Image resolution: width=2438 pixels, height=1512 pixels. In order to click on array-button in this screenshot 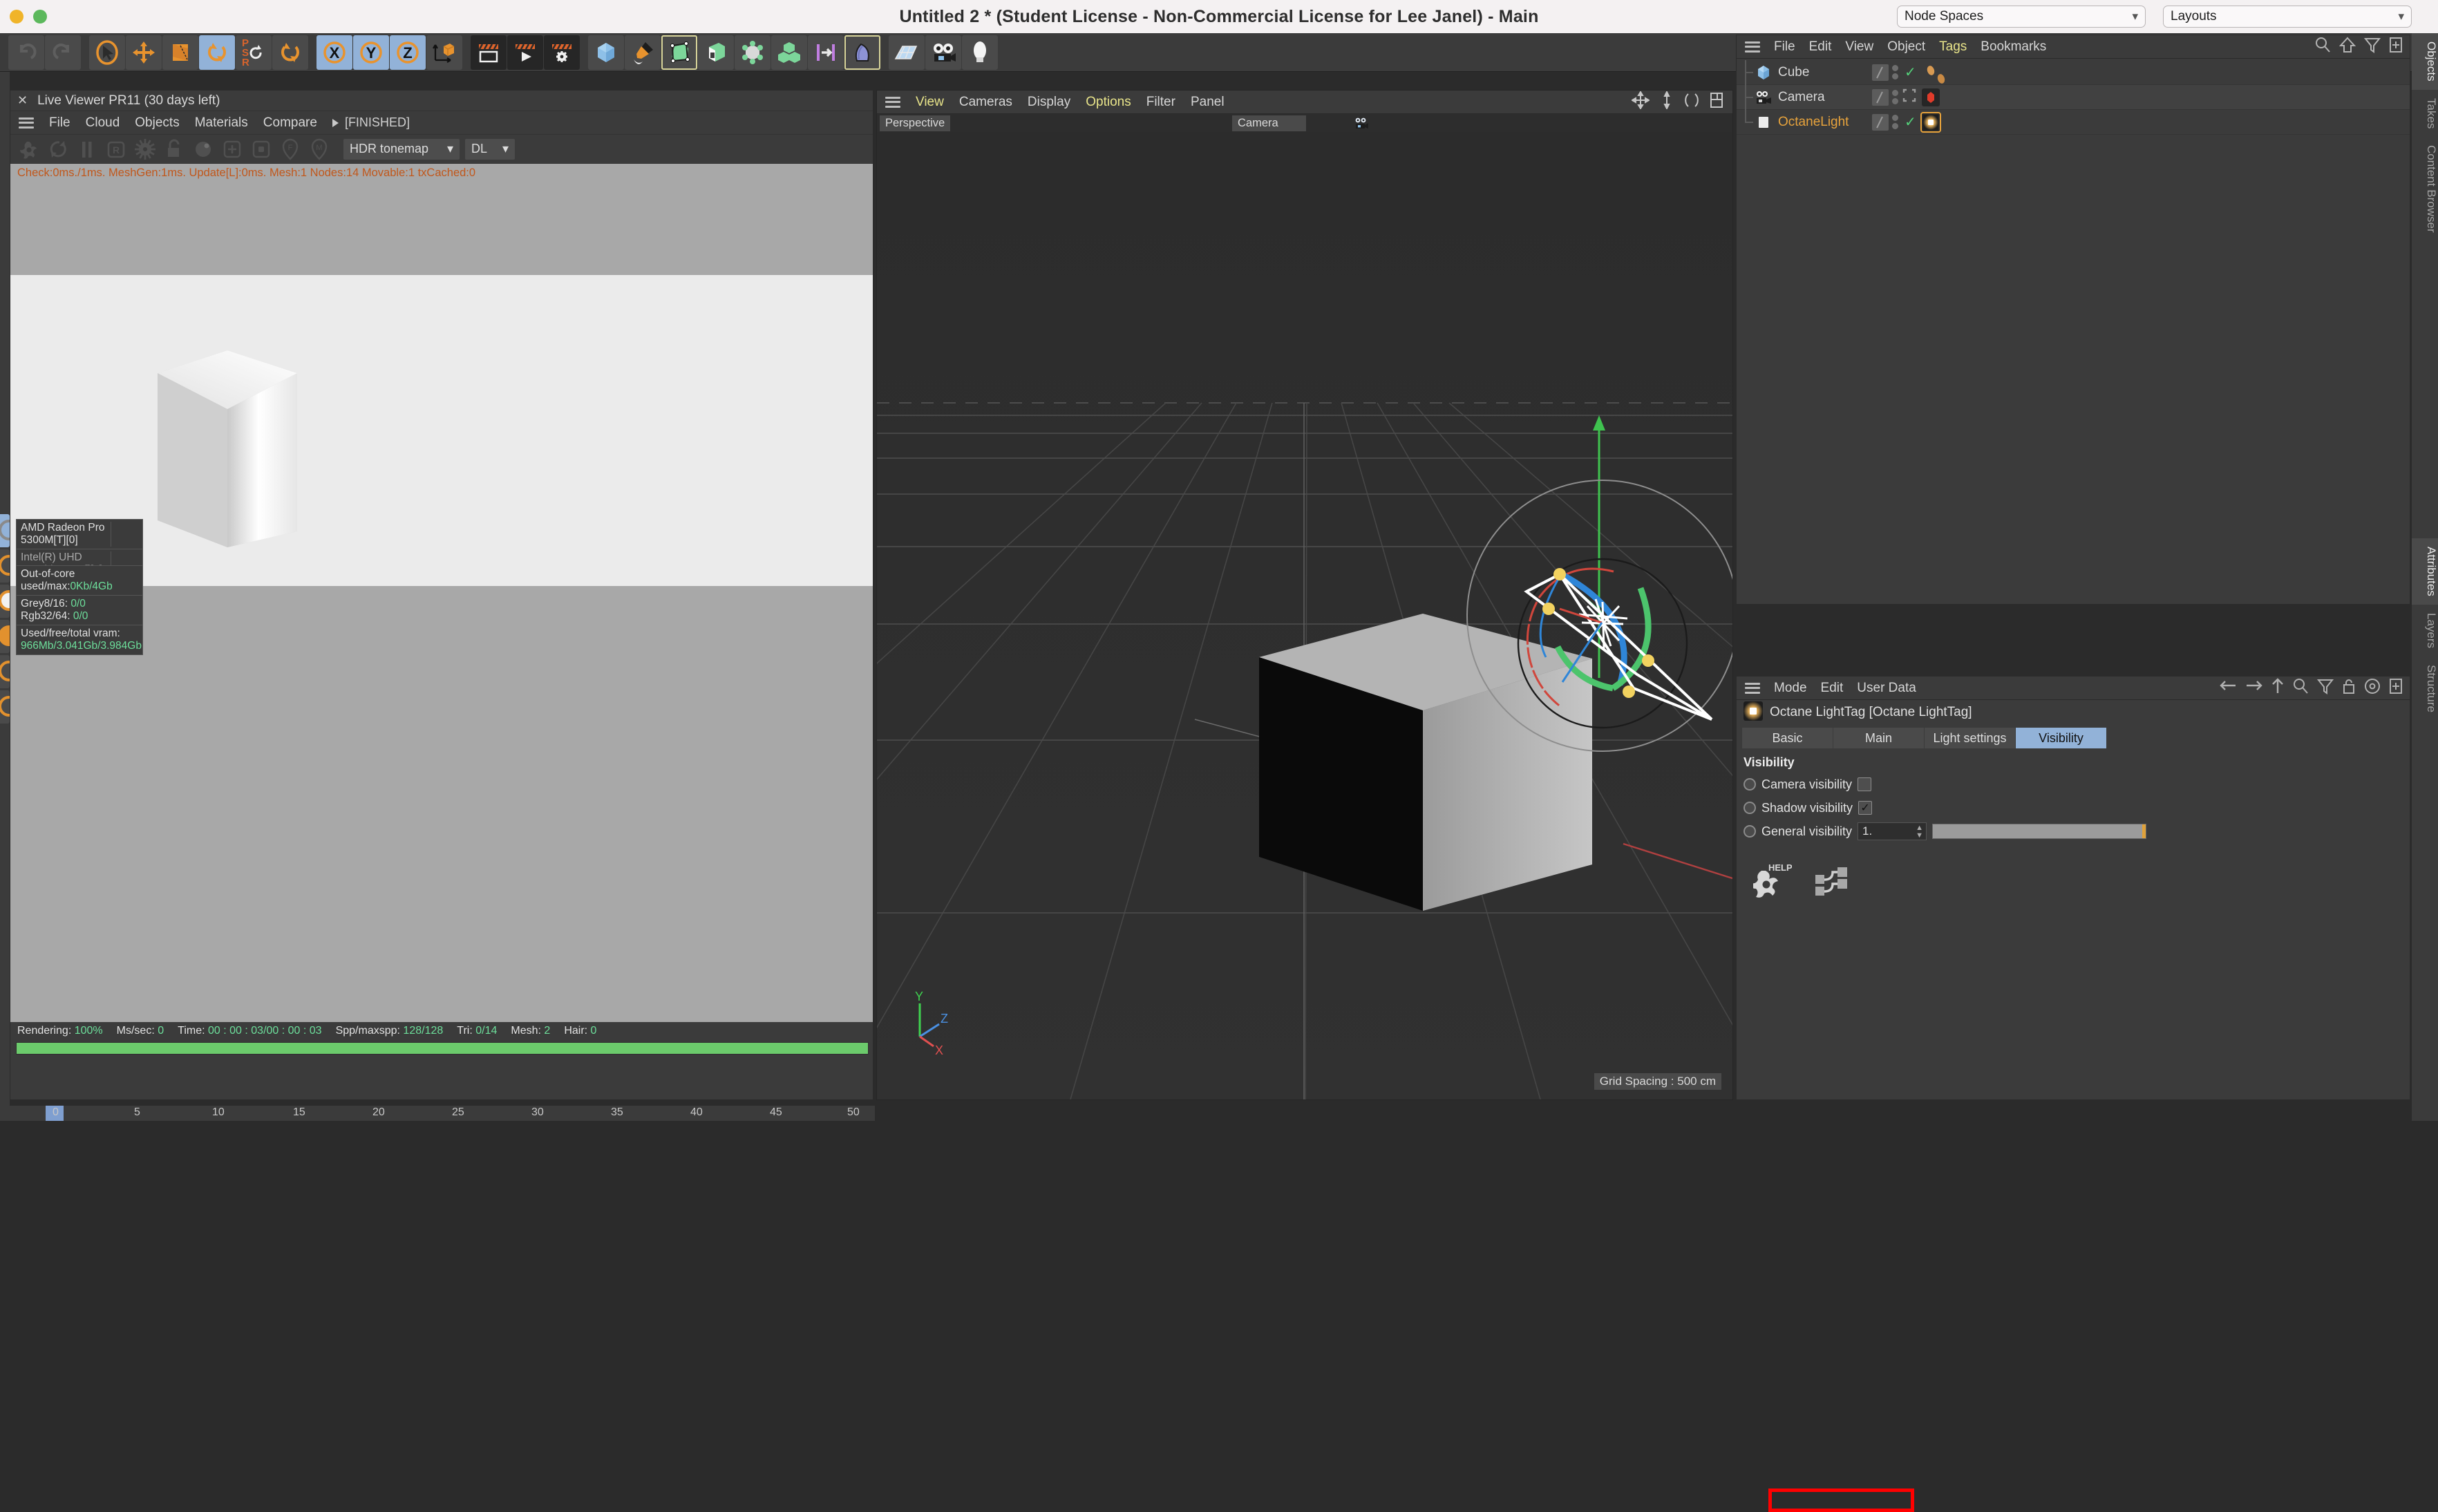, I will do `click(716, 52)`.